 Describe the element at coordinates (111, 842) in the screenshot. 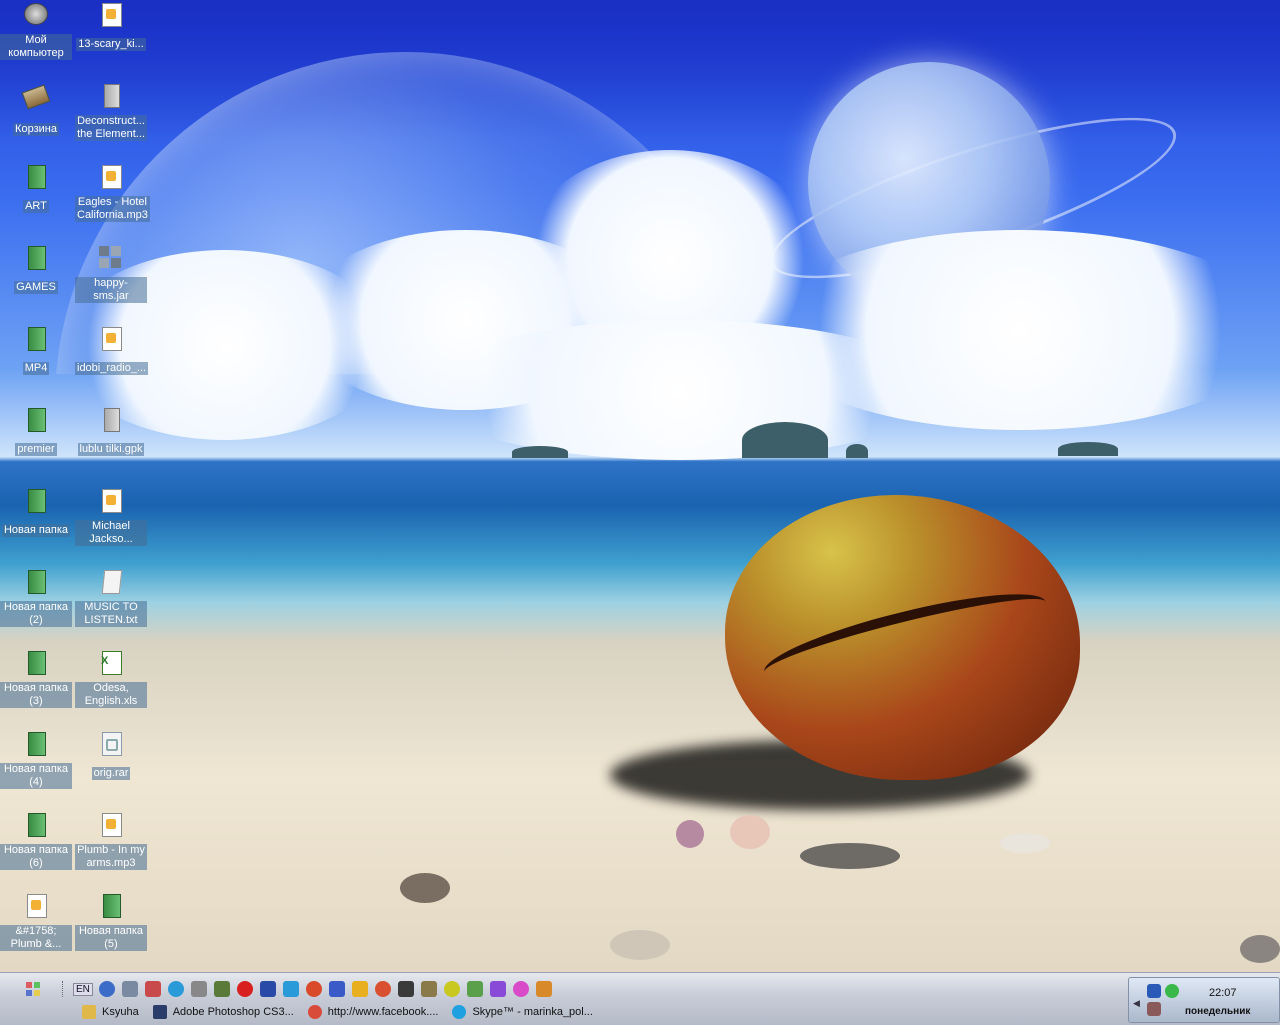

I see `desktop-icon-plumb-mp3: Plumb - In my arms.mp3` at that location.